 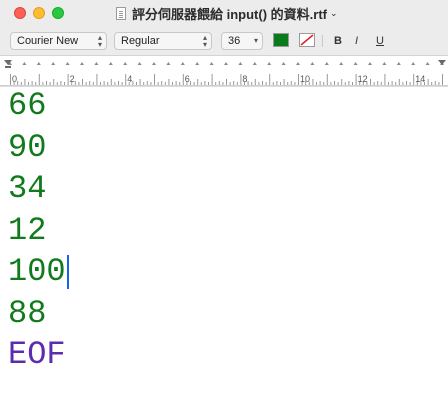 What do you see at coordinates (39, 13) in the screenshot?
I see `minimize-button` at bounding box center [39, 13].